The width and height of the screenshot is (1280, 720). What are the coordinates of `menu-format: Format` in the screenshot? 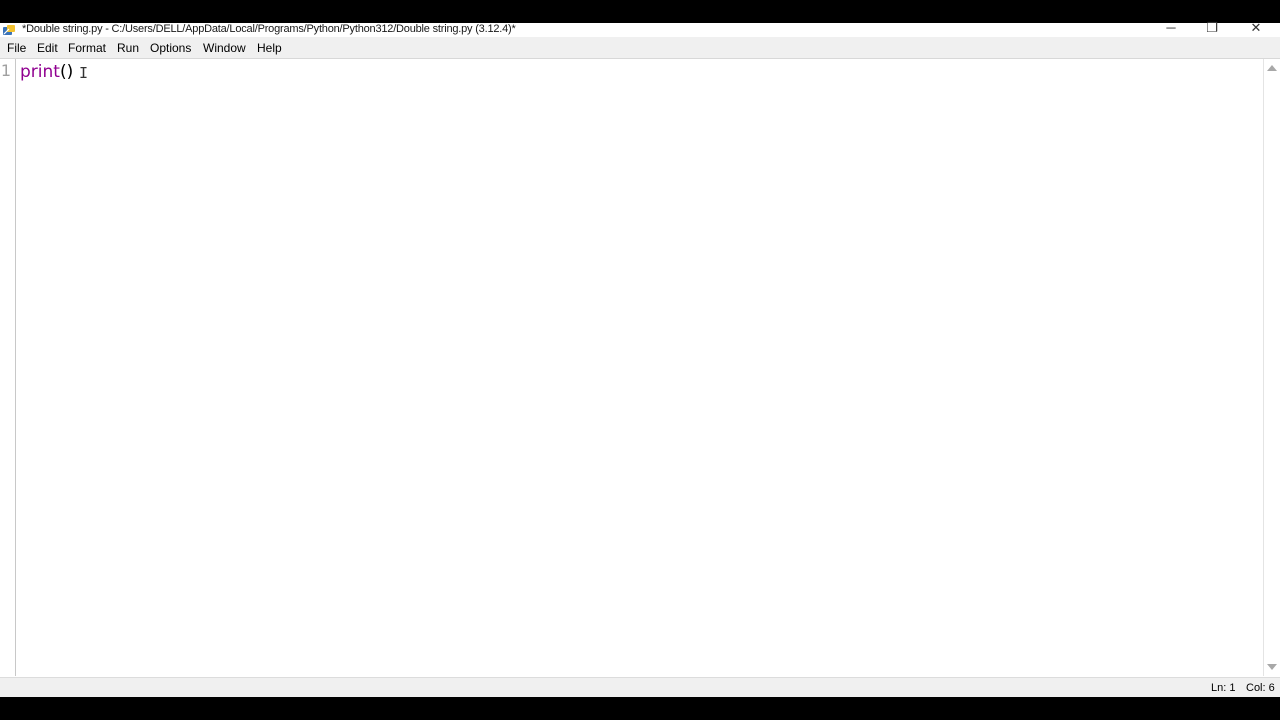 It's located at (87, 48).